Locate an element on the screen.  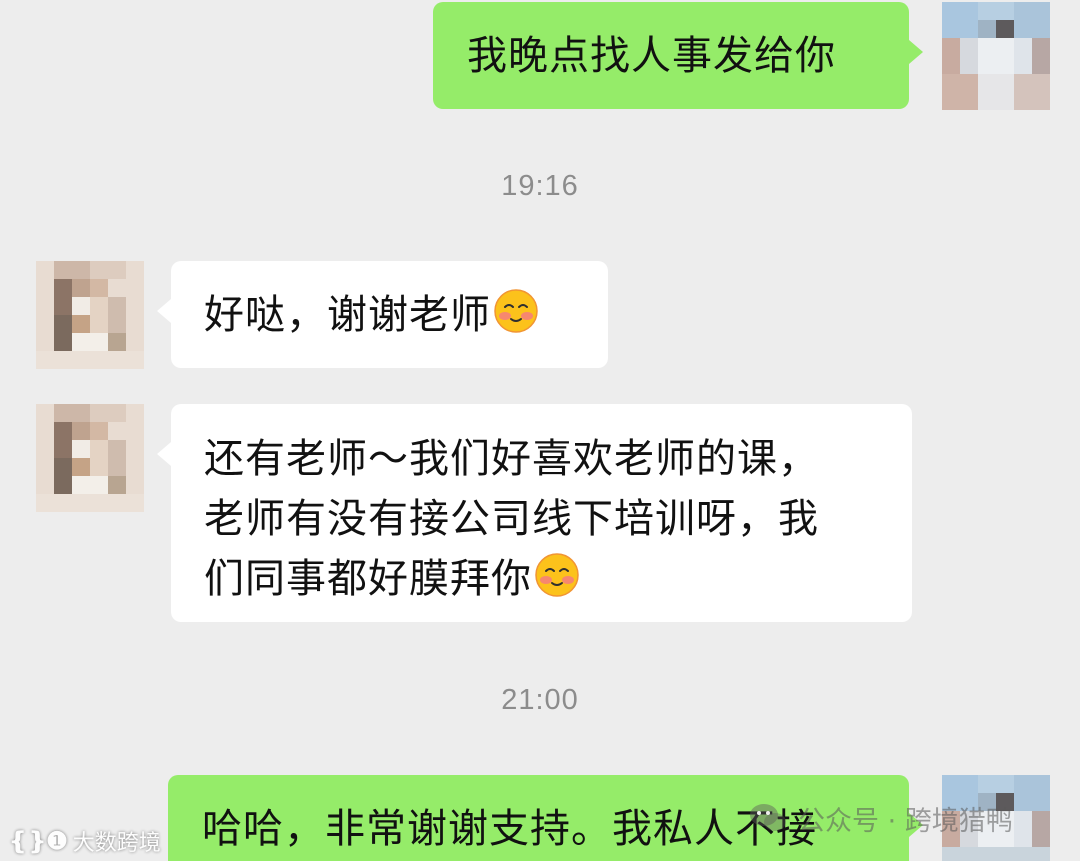
wechat-icon is located at coordinates (768, 818).